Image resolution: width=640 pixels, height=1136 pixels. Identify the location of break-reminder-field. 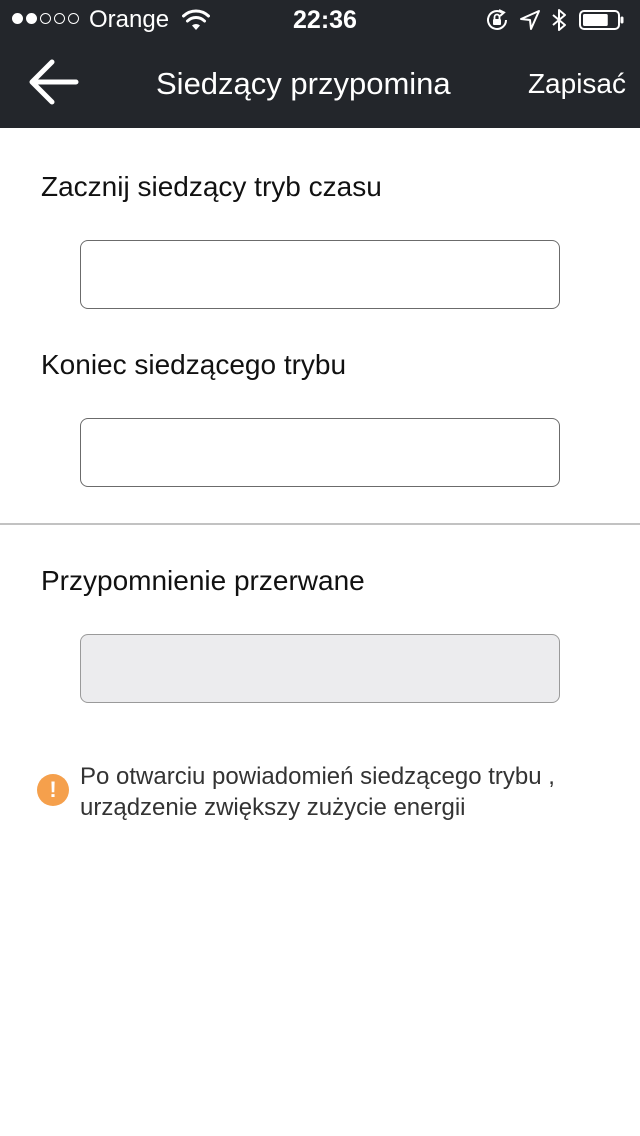
(320, 668).